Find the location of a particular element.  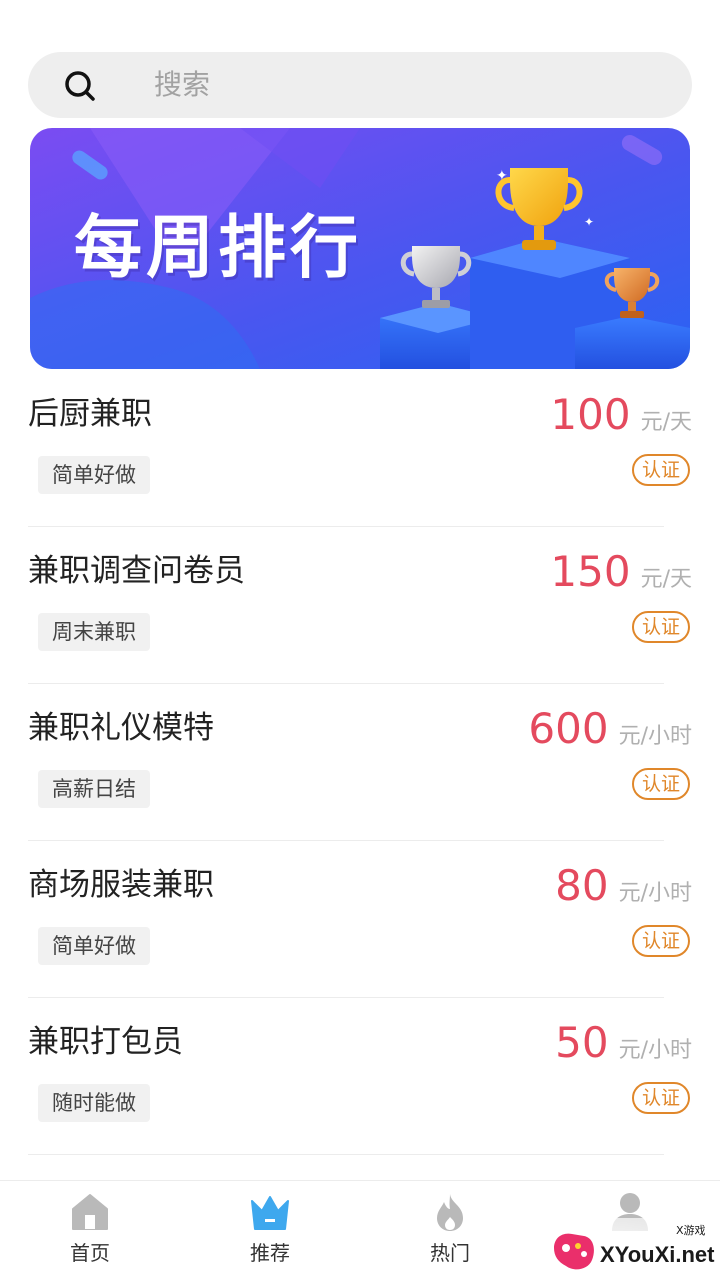

divider is located at coordinates (346, 1154).